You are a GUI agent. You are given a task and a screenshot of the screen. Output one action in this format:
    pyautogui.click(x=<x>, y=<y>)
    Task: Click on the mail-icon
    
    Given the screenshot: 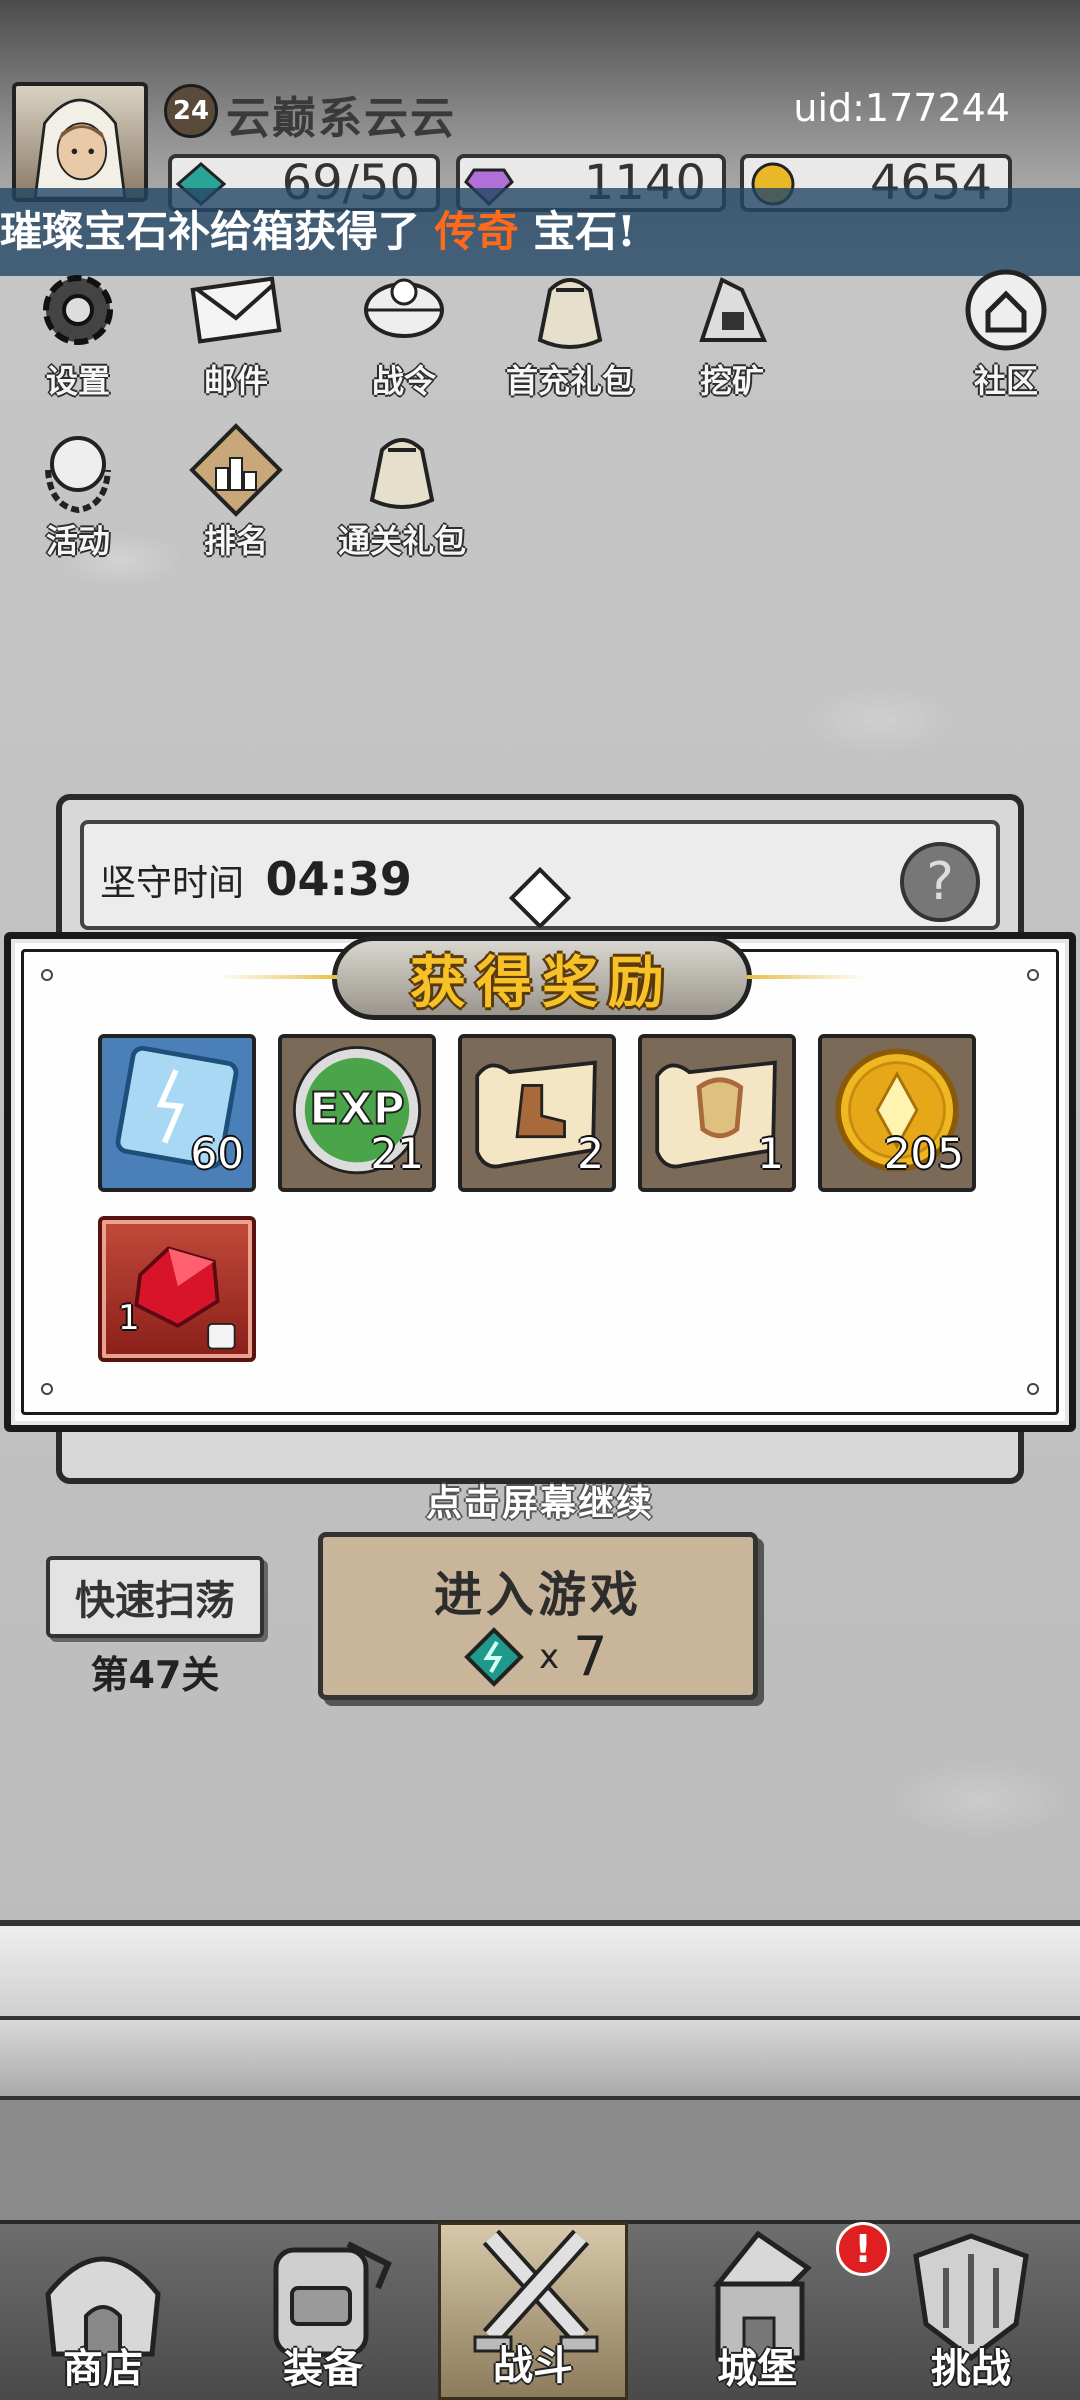 What is the action you would take?
    pyautogui.click(x=236, y=310)
    